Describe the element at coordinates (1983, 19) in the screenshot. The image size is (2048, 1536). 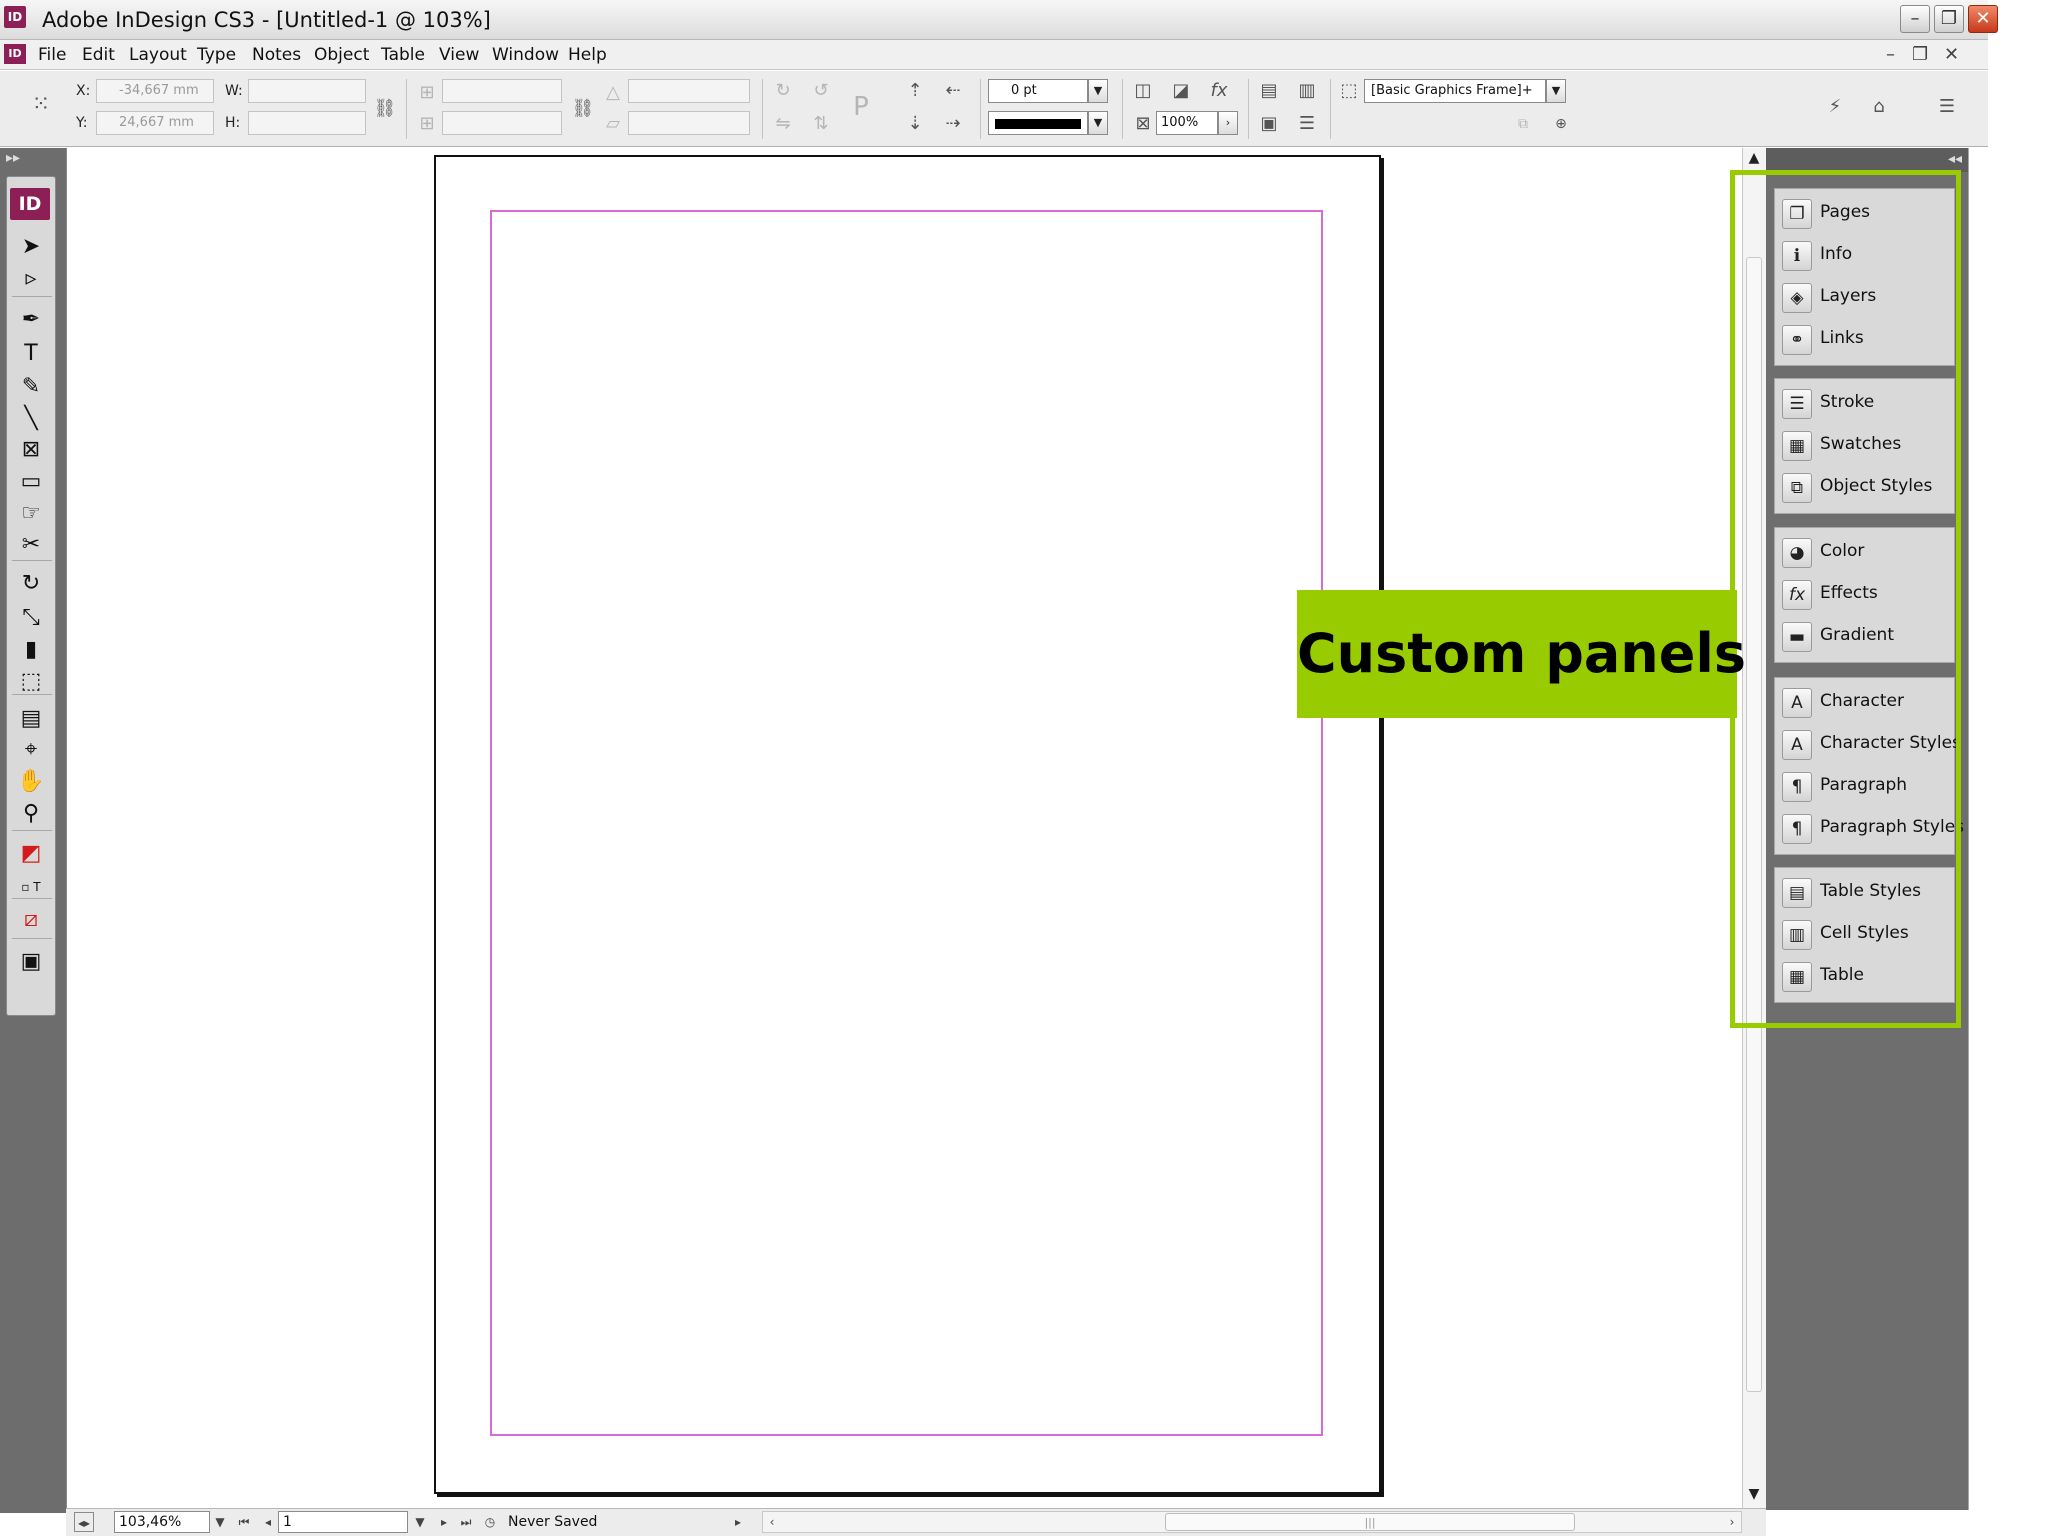
I see `close-button: ✕` at that location.